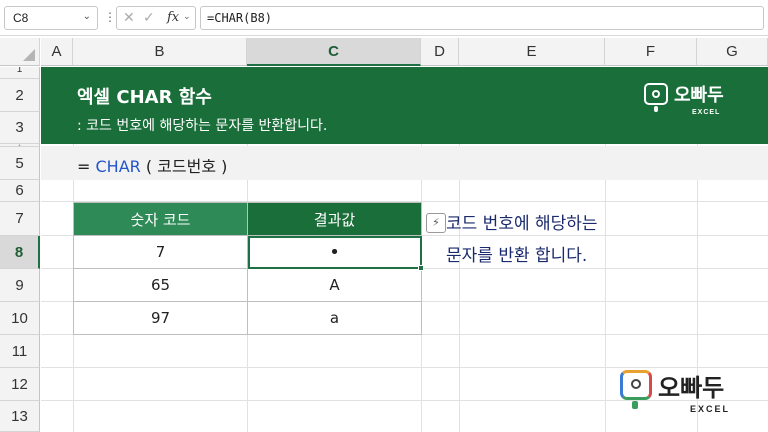 The height and width of the screenshot is (432, 768). Describe the element at coordinates (160, 318) in the screenshot. I see `table-cell: 97` at that location.